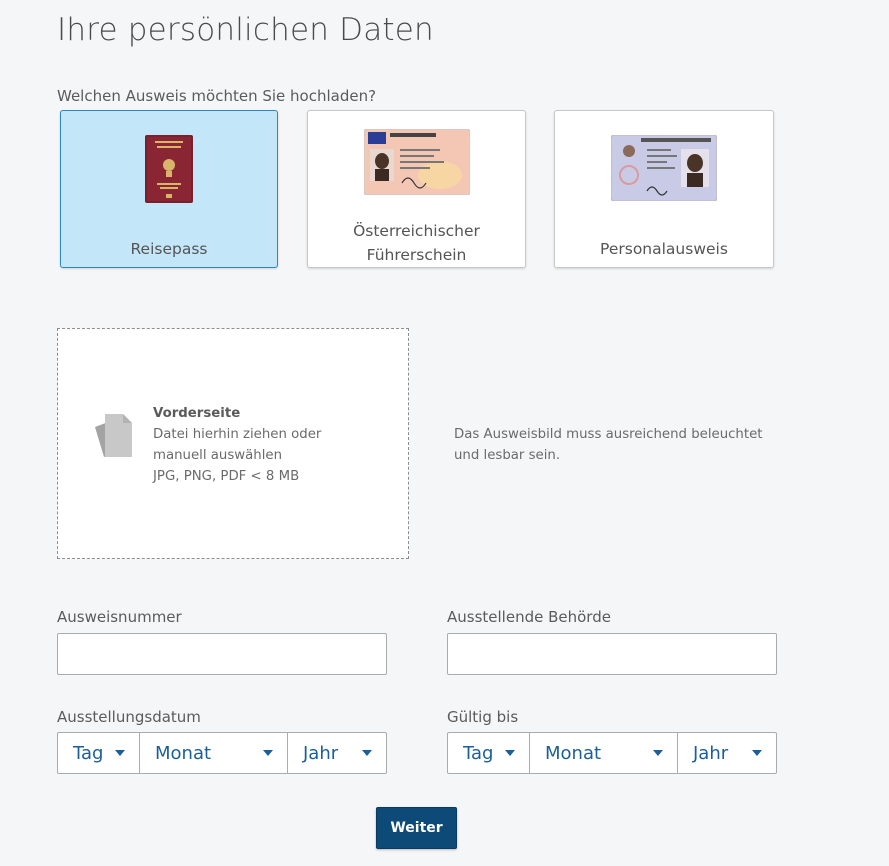 The image size is (889, 866). Describe the element at coordinates (664, 168) in the screenshot. I see `id-card-icon` at that location.